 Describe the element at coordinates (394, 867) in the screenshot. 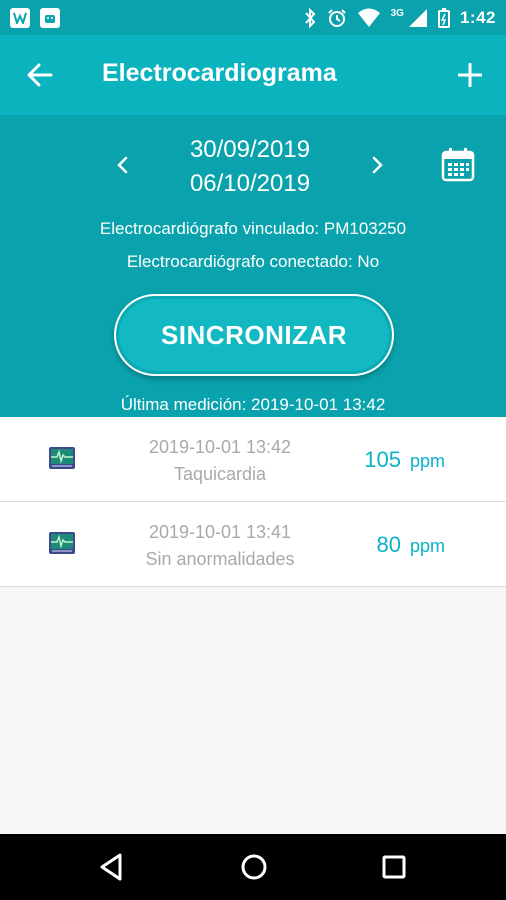

I see `nav-recent-apps-icon` at that location.